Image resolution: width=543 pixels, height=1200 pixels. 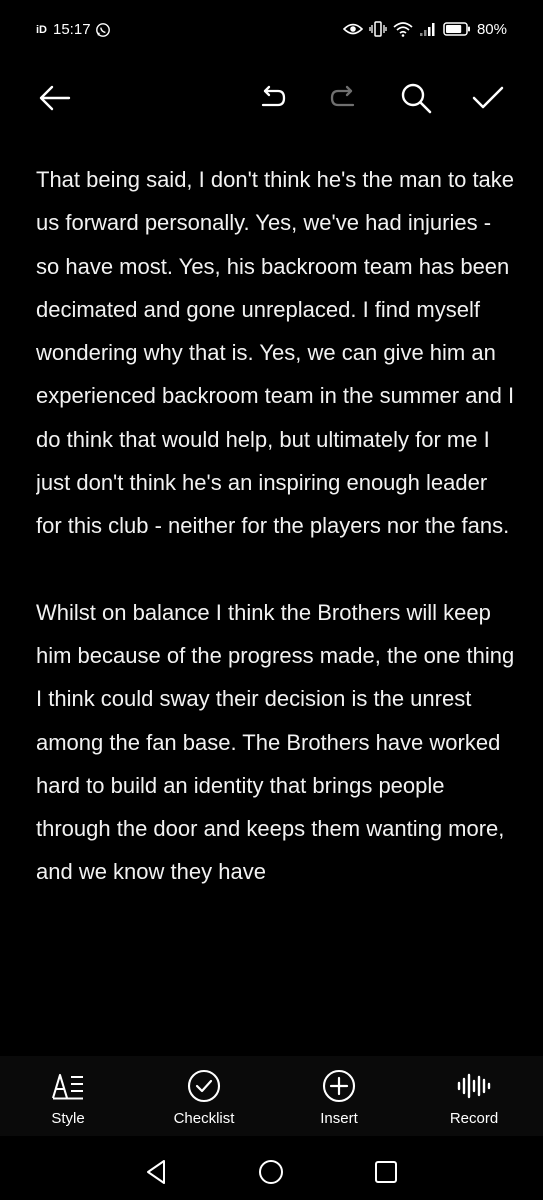 I want to click on back-arrow-icon, so click(x=54, y=98).